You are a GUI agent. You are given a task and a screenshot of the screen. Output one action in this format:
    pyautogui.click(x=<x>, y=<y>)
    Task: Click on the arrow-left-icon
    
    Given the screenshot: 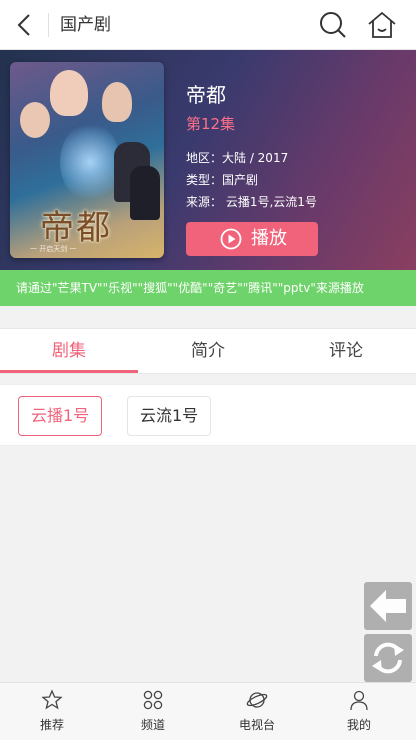 What is the action you would take?
    pyautogui.click(x=388, y=606)
    